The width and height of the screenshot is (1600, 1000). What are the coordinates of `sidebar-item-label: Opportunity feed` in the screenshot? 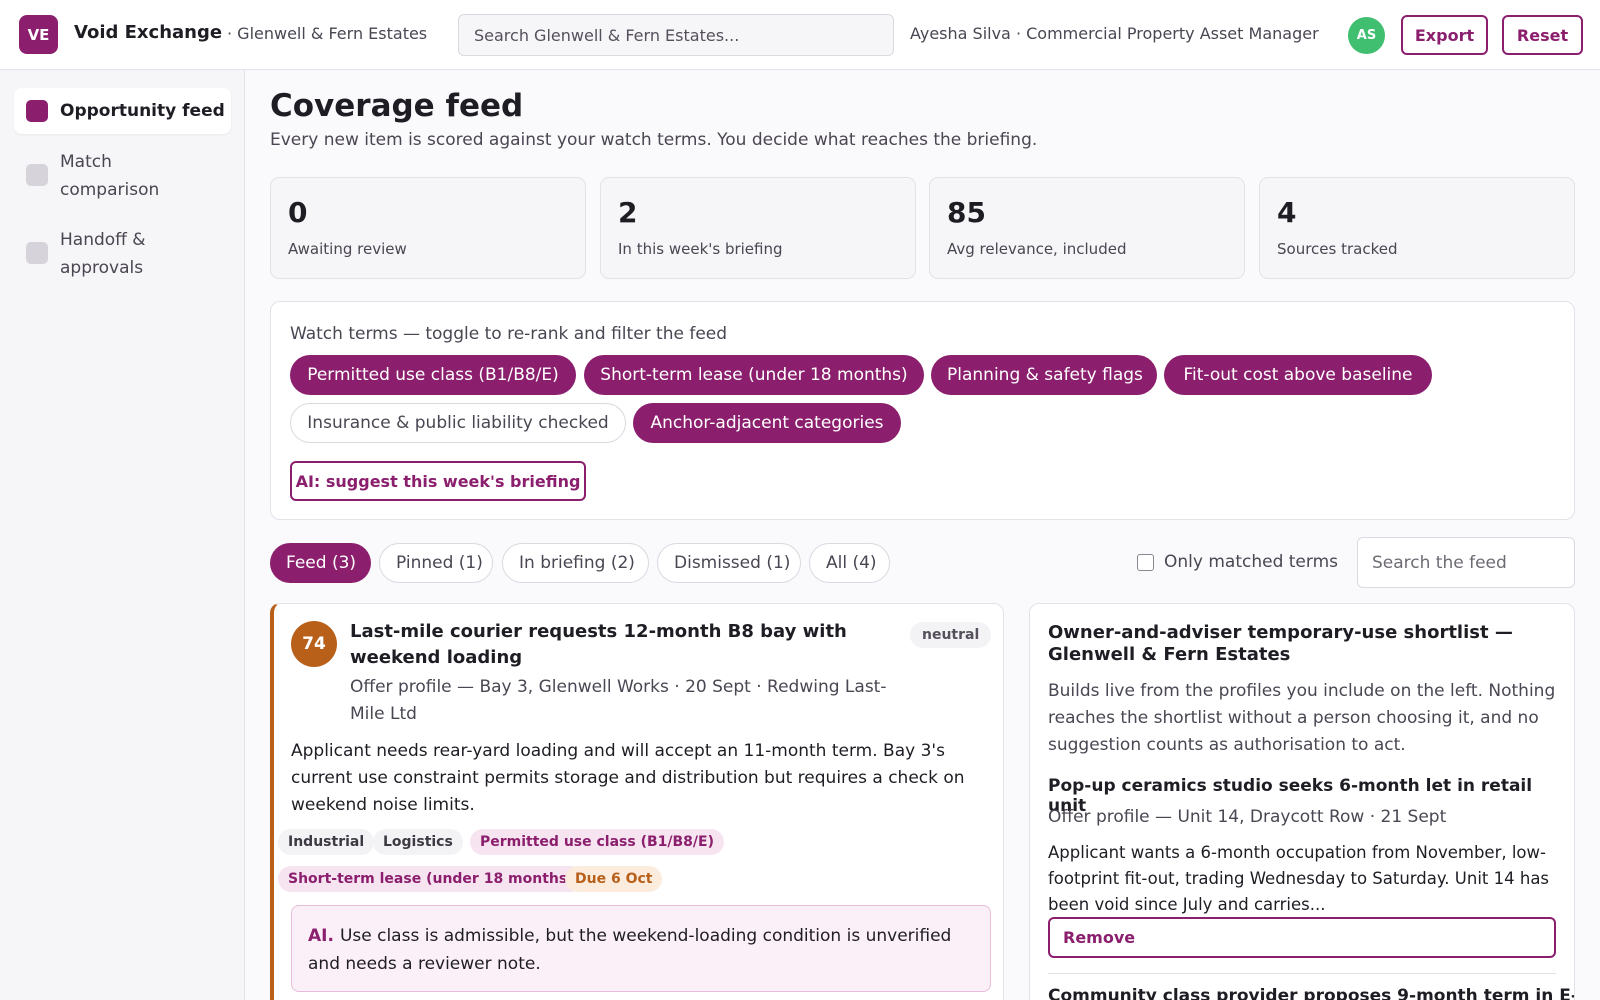 It's located at (142, 111).